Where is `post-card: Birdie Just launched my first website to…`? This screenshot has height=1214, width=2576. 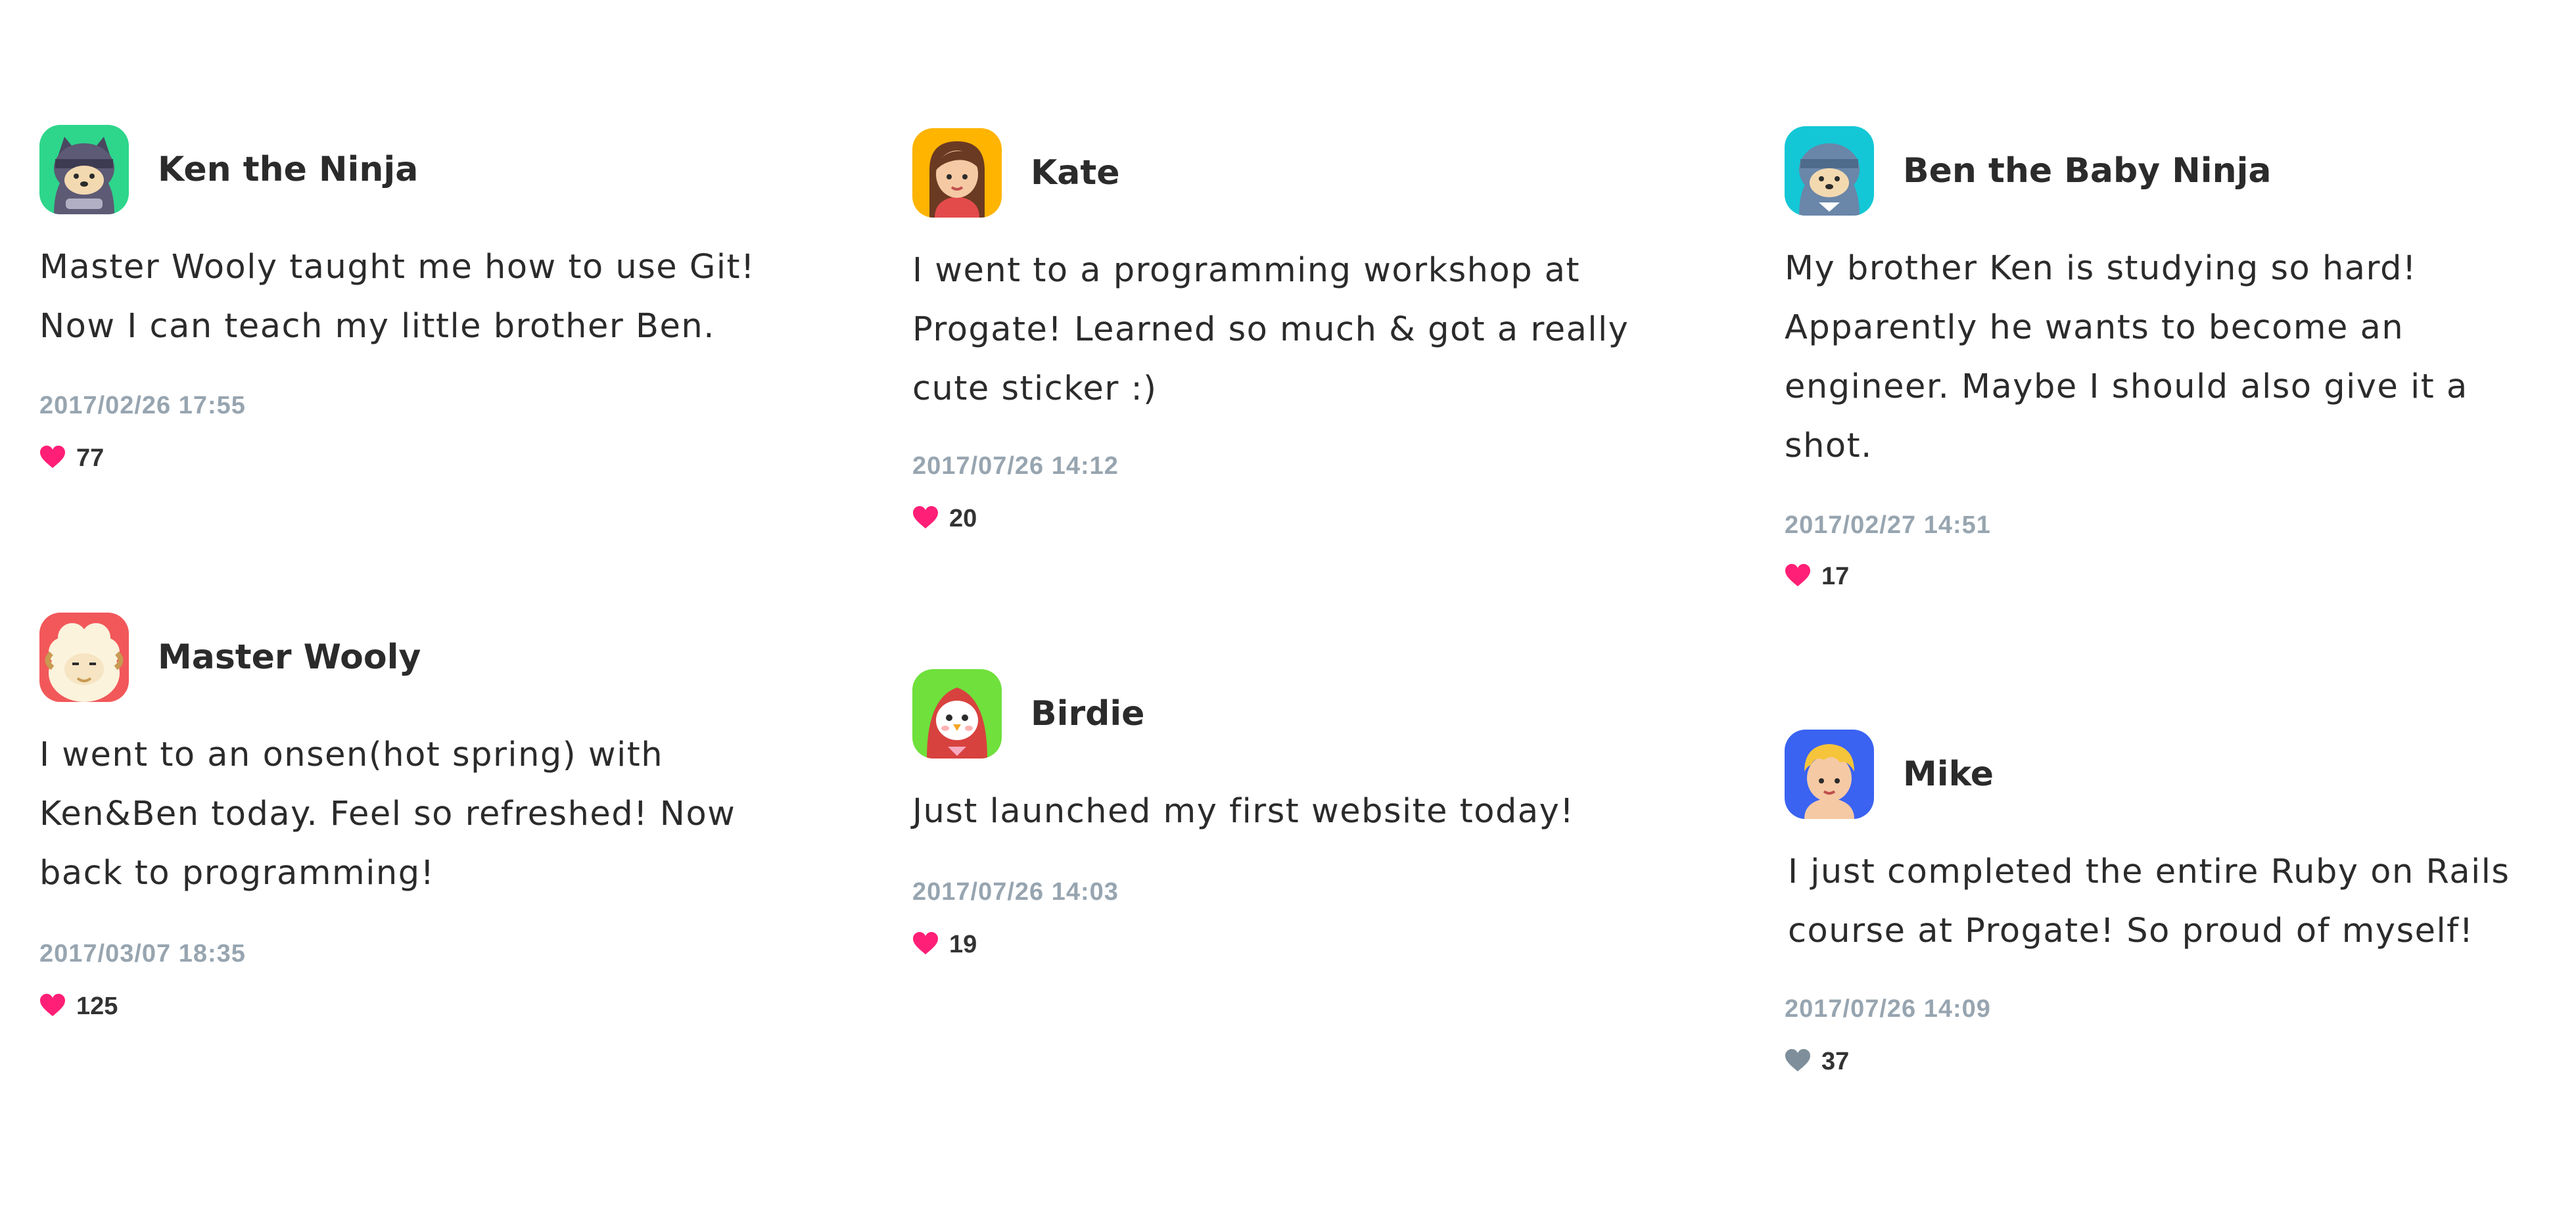
post-card: Birdie Just launched my first website to… is located at coordinates (1319, 814).